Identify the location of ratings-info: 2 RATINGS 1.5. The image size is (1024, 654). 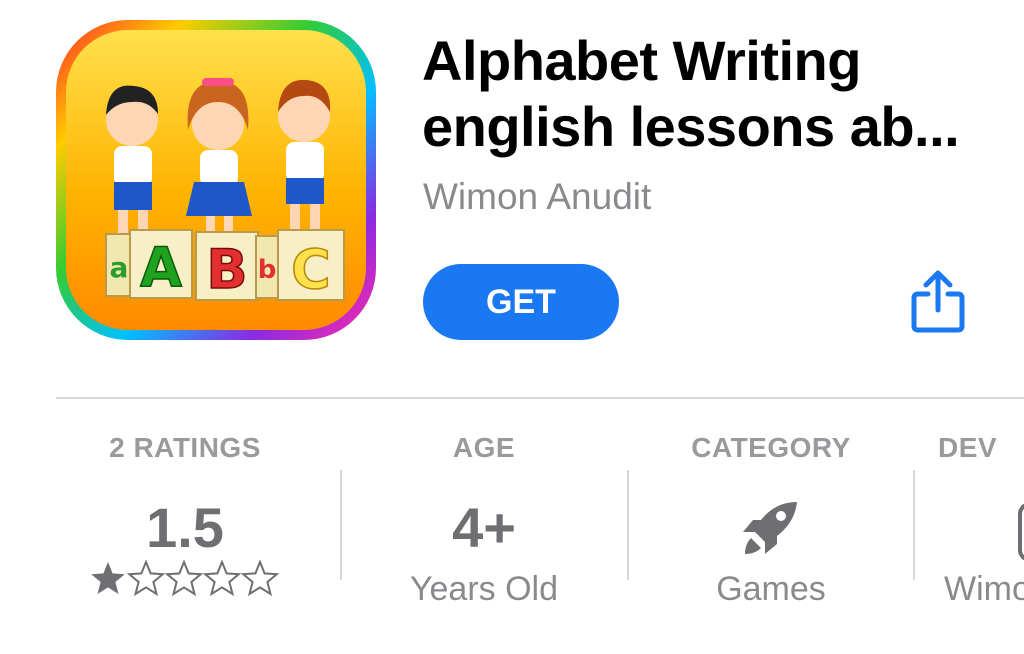
(185, 516).